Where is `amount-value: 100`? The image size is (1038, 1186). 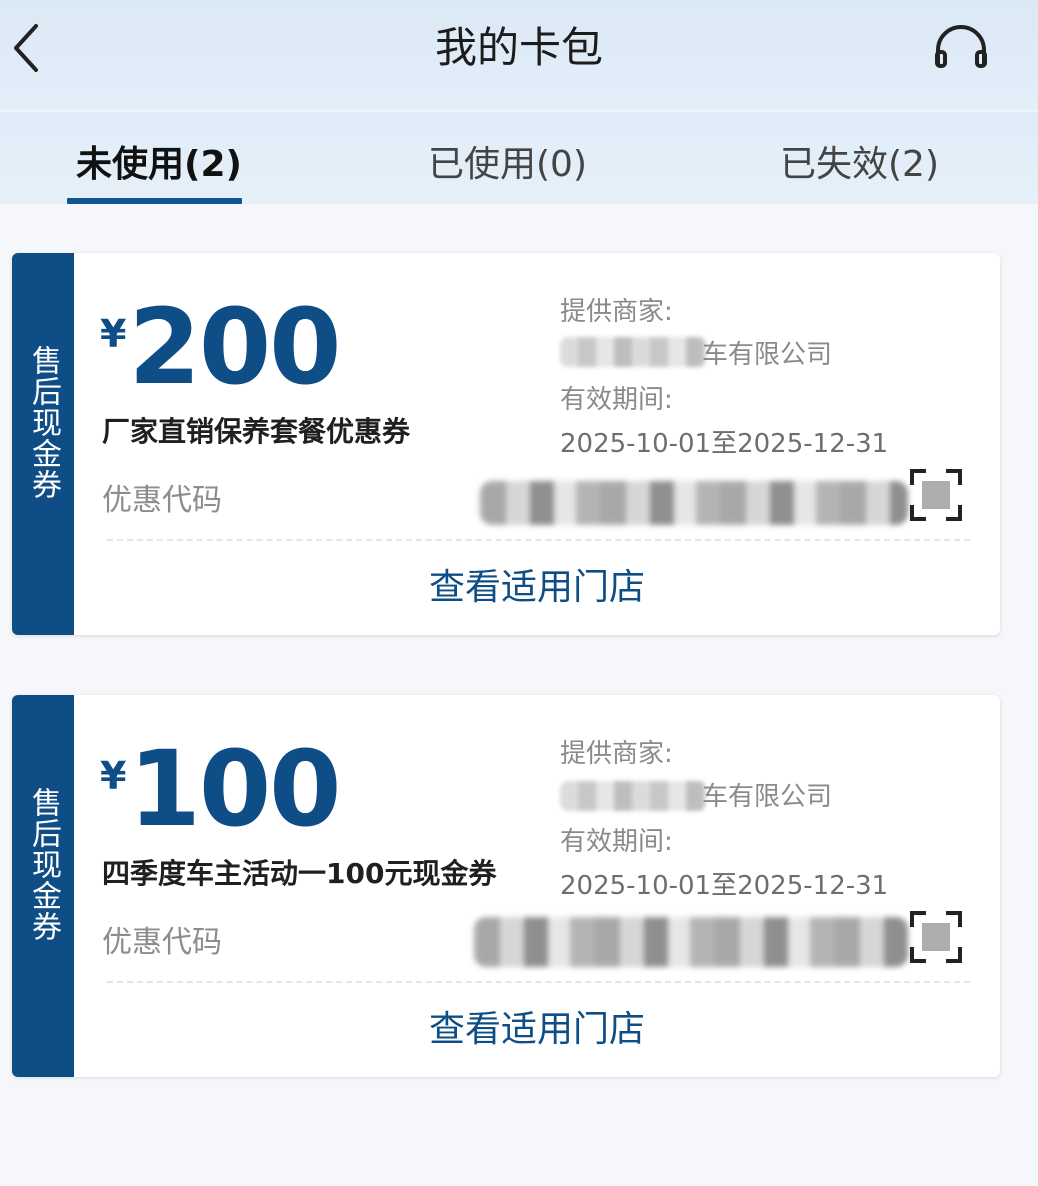
amount-value: 100 is located at coordinates (234, 789).